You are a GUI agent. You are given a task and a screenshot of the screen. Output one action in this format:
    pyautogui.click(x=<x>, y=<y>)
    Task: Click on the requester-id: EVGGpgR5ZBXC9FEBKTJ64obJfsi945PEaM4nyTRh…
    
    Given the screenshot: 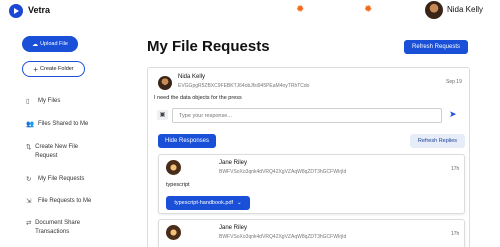 What is the action you would take?
    pyautogui.click(x=244, y=86)
    